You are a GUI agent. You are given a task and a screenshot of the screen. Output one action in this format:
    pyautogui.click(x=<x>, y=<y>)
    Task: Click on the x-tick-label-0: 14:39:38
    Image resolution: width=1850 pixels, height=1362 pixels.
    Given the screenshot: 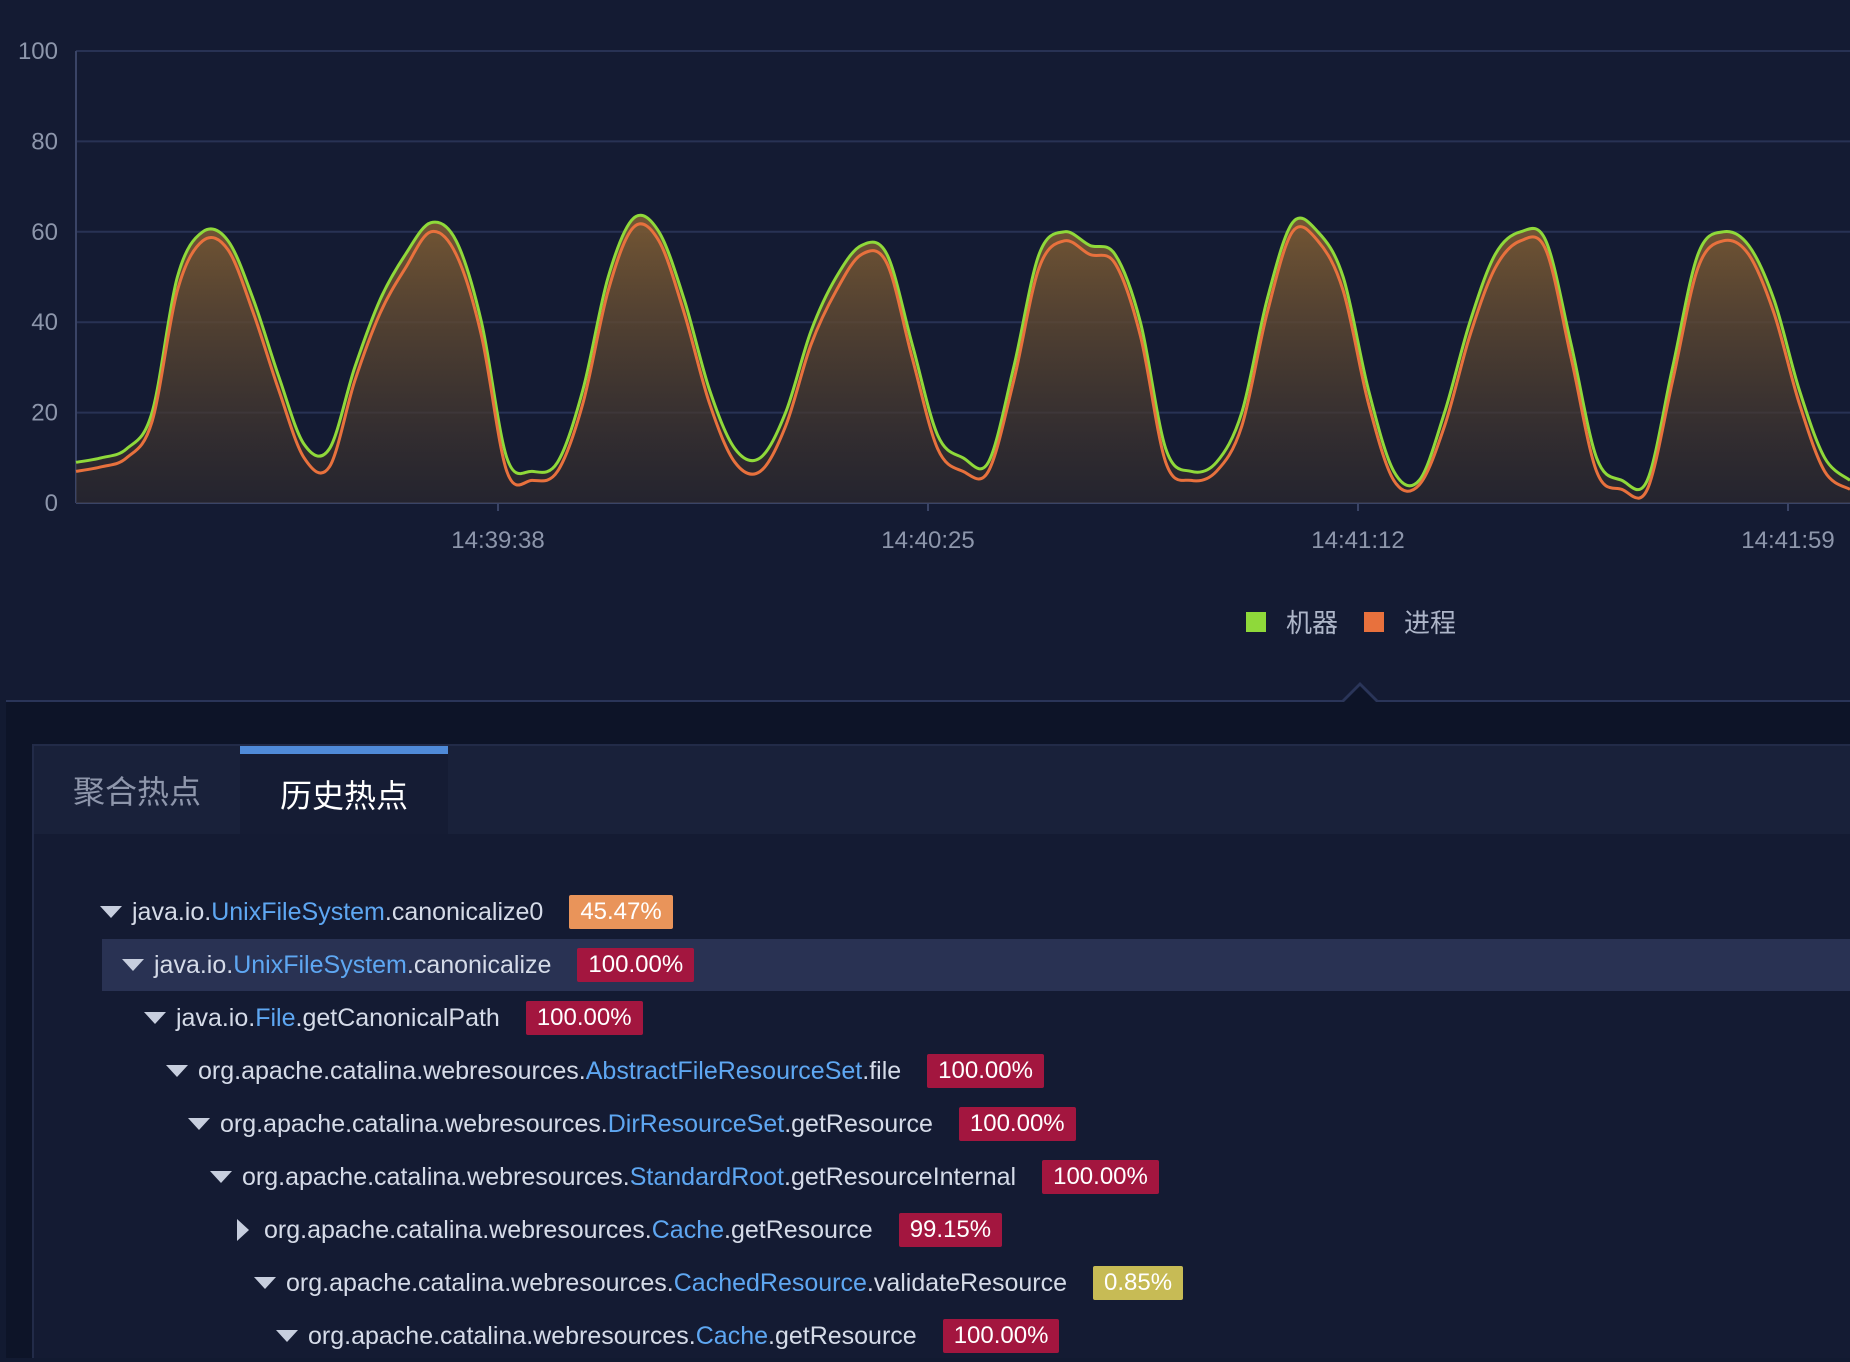 What is the action you would take?
    pyautogui.click(x=497, y=540)
    